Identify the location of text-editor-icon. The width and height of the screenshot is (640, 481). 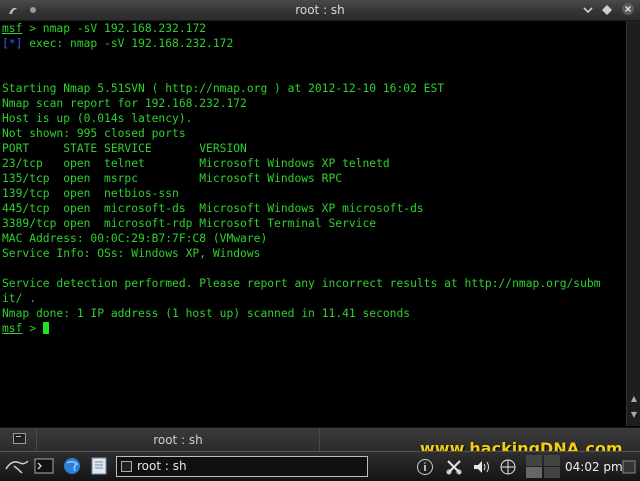
(99, 466).